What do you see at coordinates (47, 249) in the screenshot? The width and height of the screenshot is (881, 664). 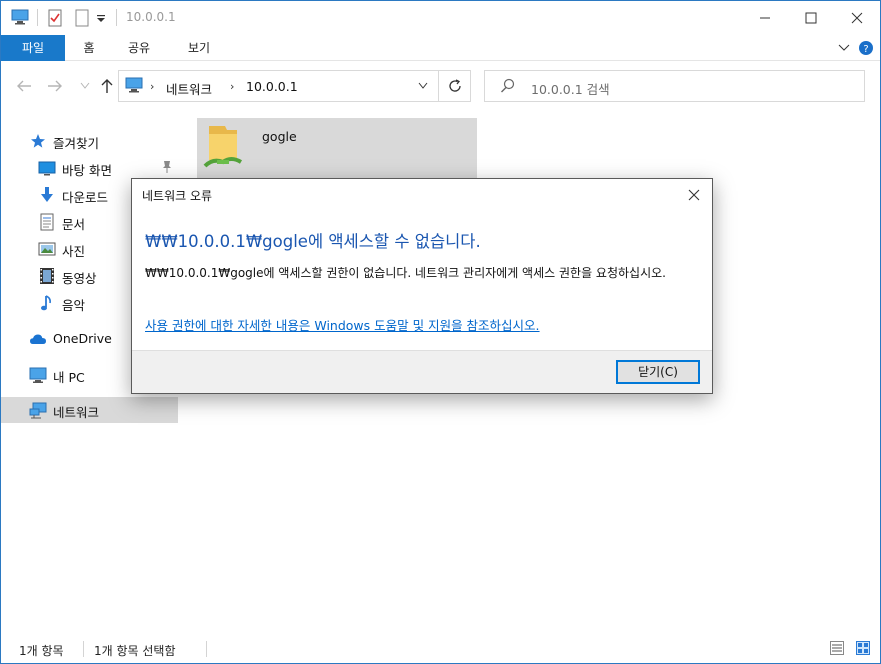 I see `pictures-icon` at bounding box center [47, 249].